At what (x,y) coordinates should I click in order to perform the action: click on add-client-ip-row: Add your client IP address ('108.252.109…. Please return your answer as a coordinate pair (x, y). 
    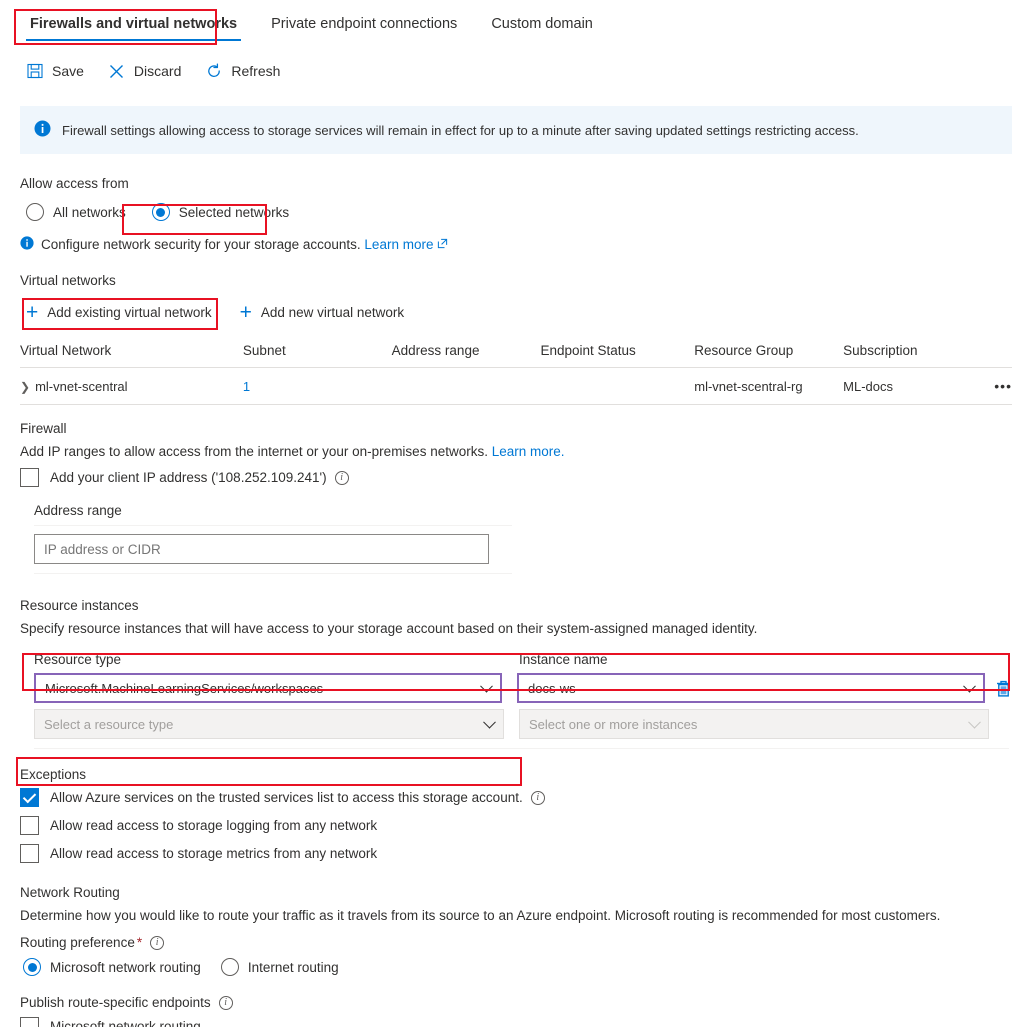
    Looking at the image, I should click on (516, 477).